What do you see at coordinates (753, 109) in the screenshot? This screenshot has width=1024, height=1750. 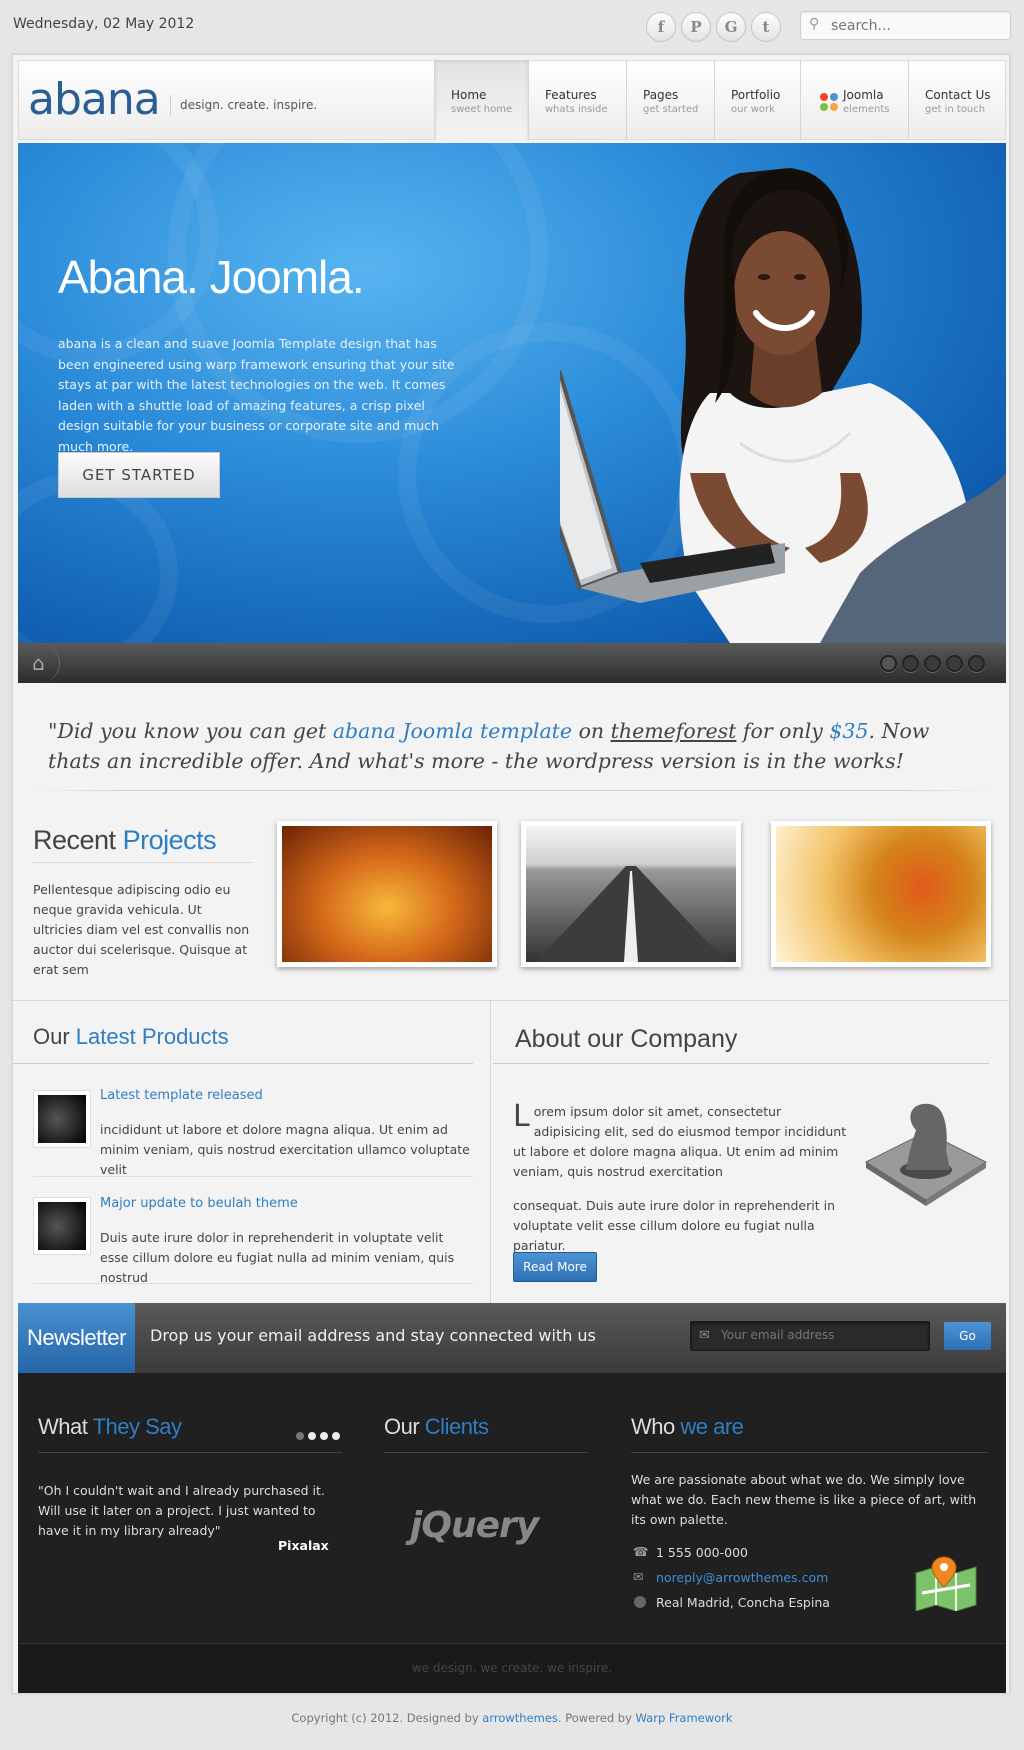 I see `nav-sub: our work` at bounding box center [753, 109].